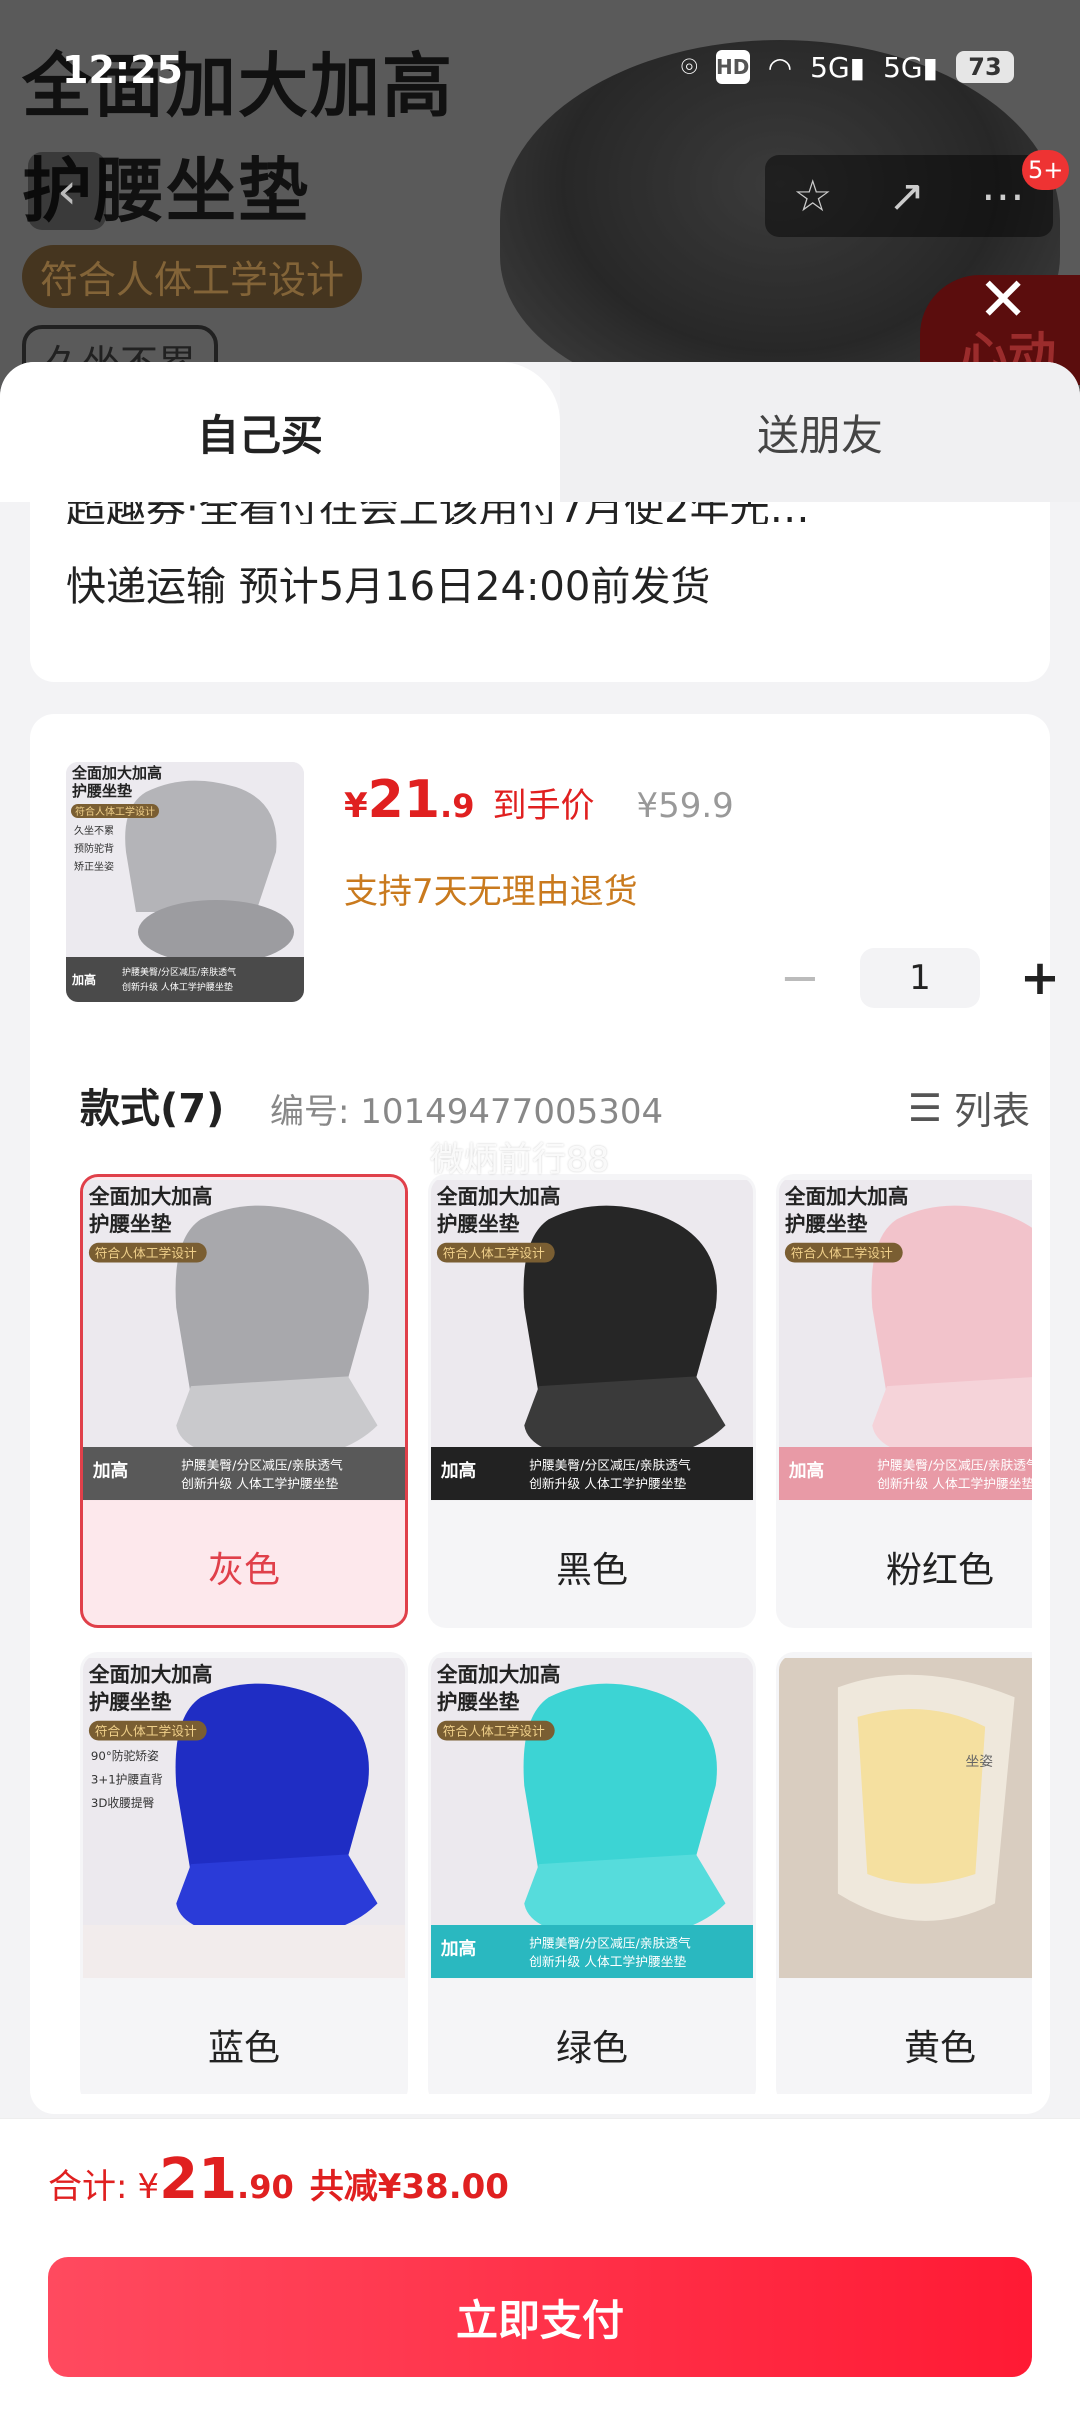  I want to click on quantity-stepper: − 1 +, so click(920, 978).